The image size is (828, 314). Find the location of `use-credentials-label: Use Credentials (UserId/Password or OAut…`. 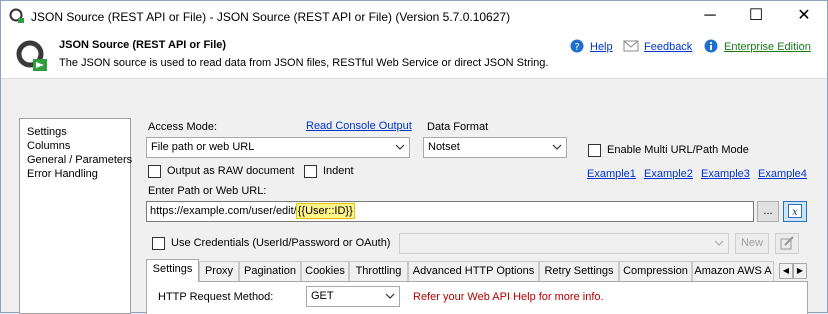

use-credentials-label: Use Credentials (UserId/Password or OAut… is located at coordinates (281, 243).